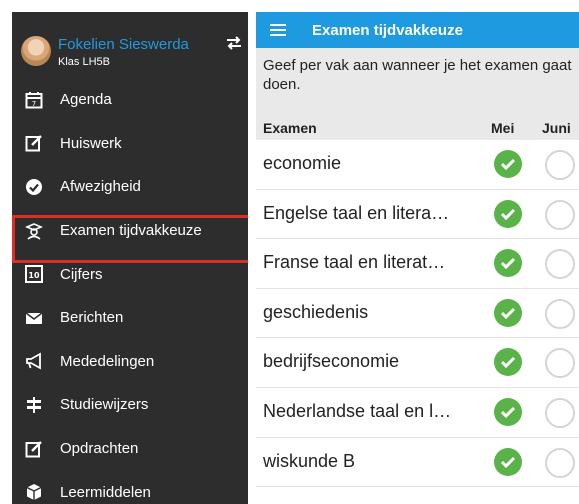 Image resolution: width=579 pixels, height=504 pixels. Describe the element at coordinates (34, 361) in the screenshot. I see `megaphone-icon` at that location.